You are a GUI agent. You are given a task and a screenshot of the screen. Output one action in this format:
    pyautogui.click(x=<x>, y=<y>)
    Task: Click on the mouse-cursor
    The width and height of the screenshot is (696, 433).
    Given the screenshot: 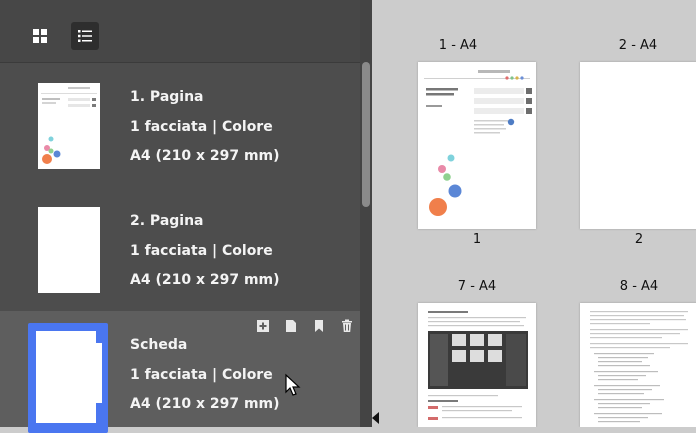 What is the action you would take?
    pyautogui.click(x=293, y=384)
    